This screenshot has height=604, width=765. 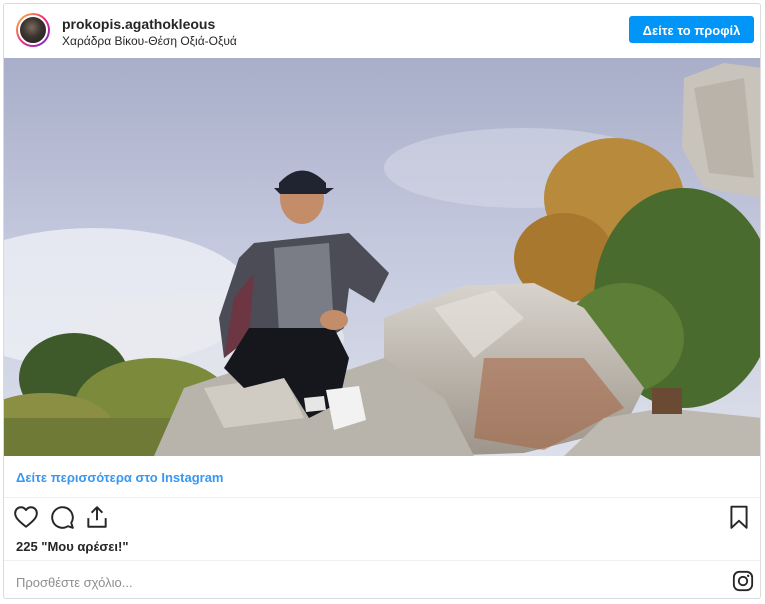 What do you see at coordinates (72, 546) in the screenshot?
I see `likes-count: 225 "Μου αρέσει!"` at bounding box center [72, 546].